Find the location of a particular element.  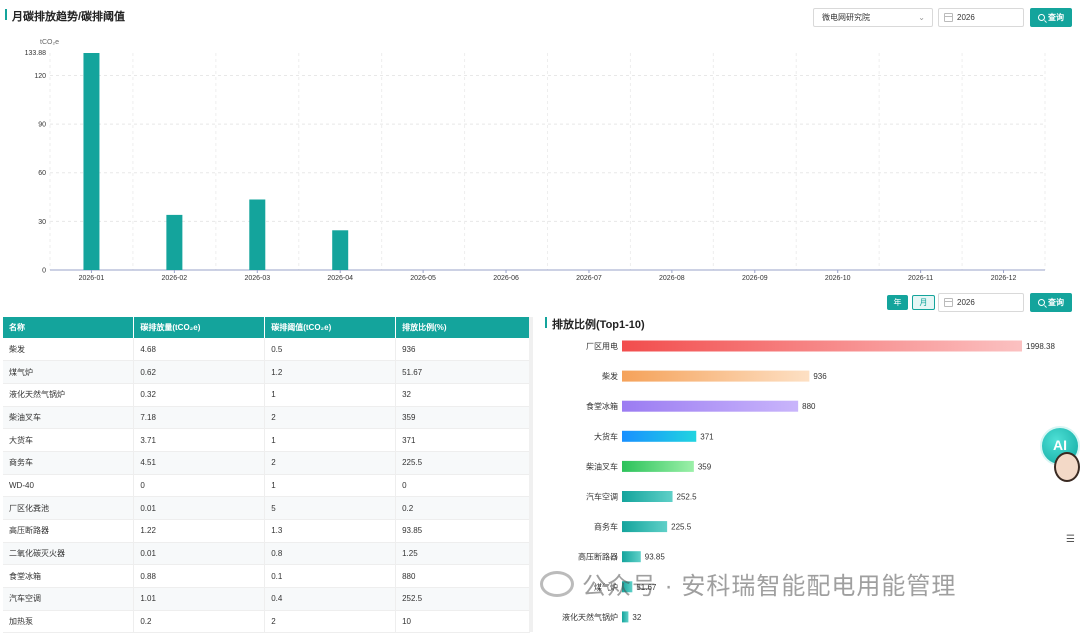

table-row: 柴发 4.68 0.5 936 is located at coordinates (266, 350).